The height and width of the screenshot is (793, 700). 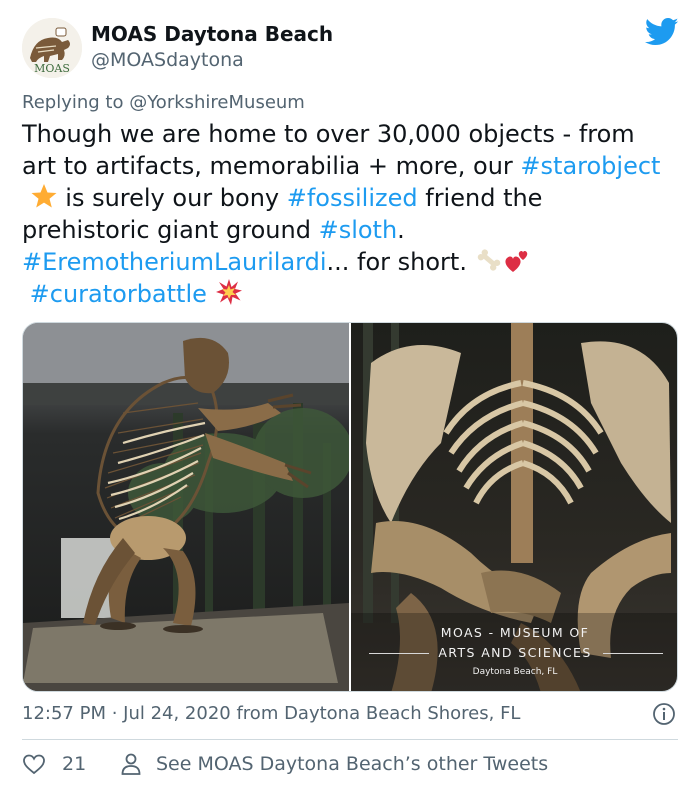 What do you see at coordinates (662, 32) in the screenshot?
I see `twitter-bird-icon` at bounding box center [662, 32].